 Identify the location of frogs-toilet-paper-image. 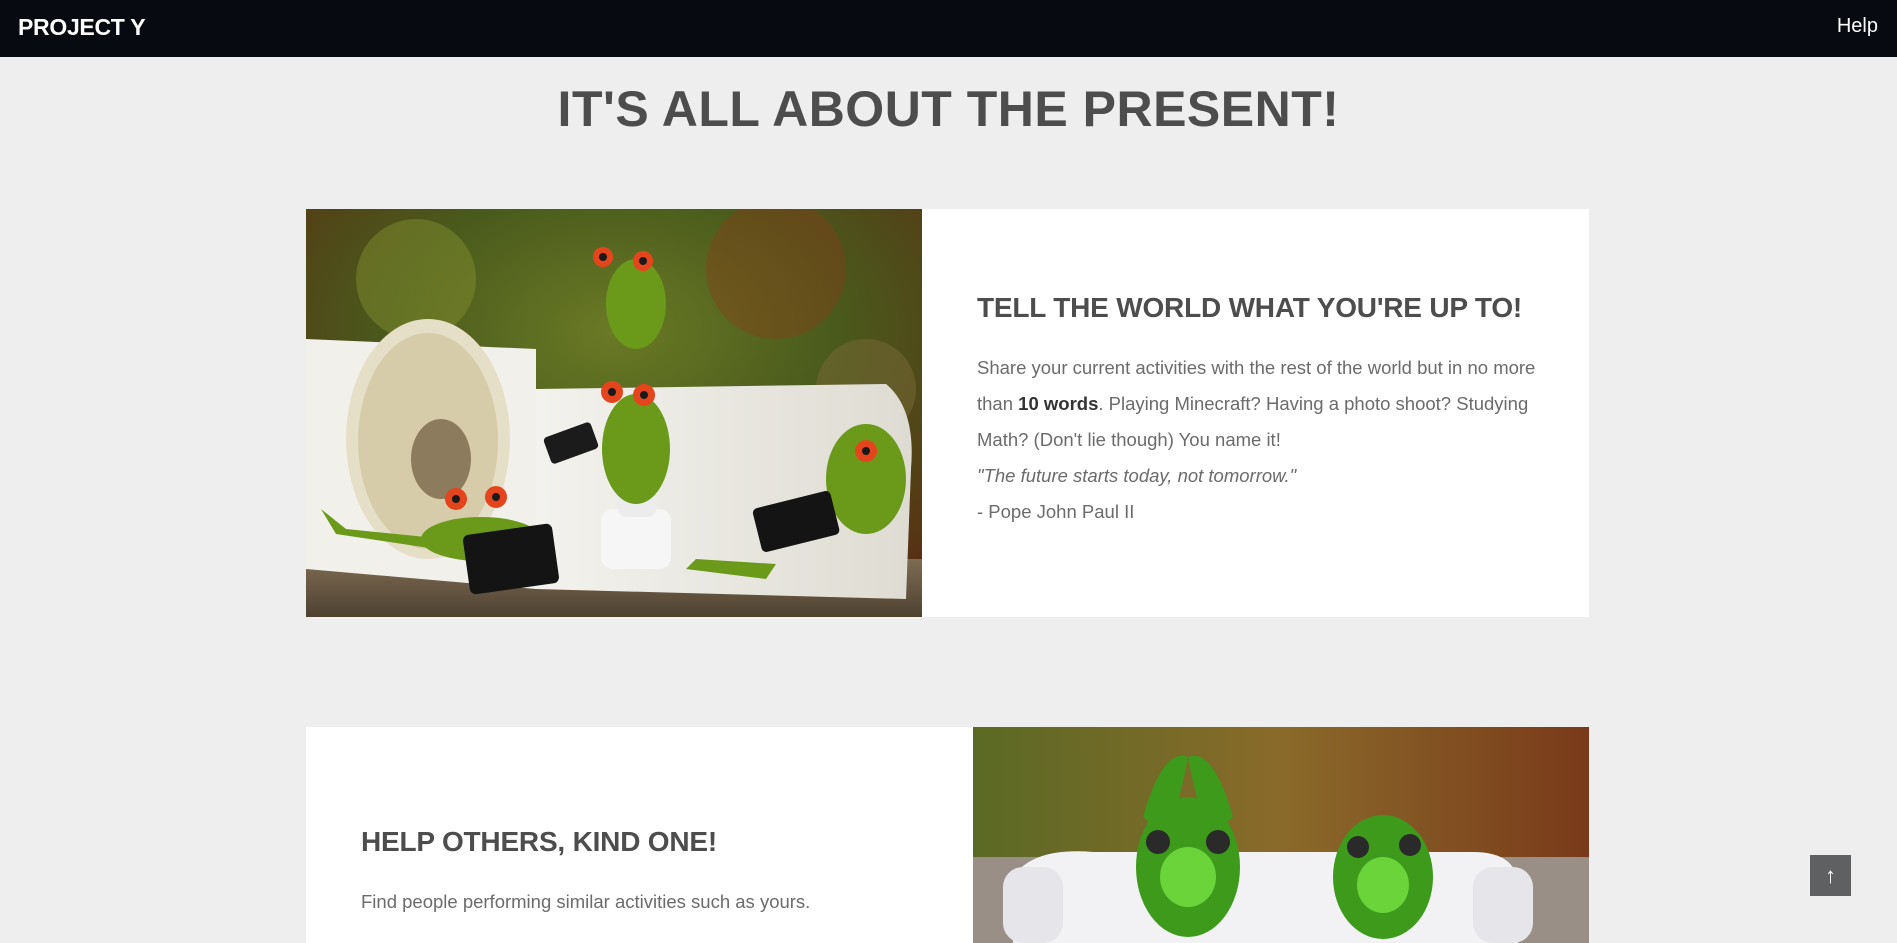
(614, 413).